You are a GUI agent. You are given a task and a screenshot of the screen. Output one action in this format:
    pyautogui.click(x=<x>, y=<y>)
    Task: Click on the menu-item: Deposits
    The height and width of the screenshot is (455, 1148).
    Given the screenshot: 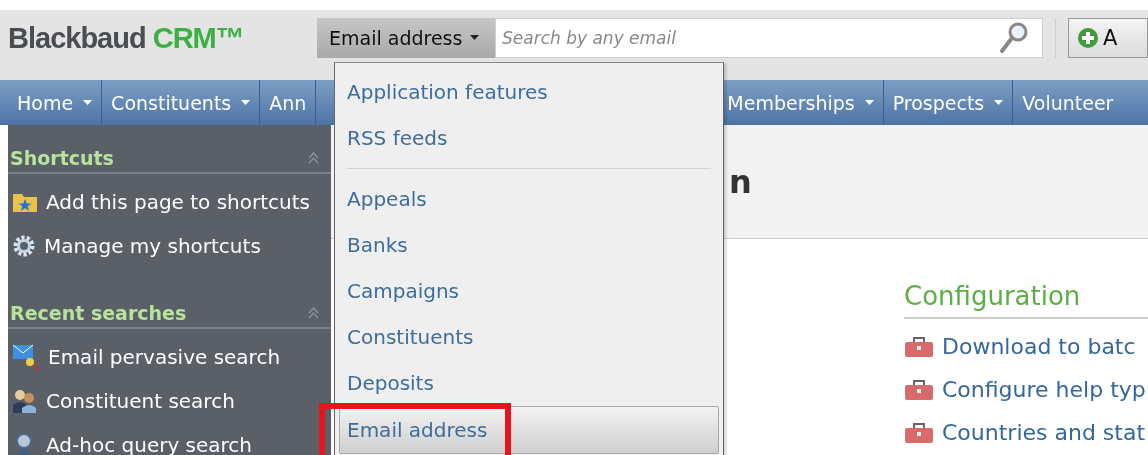 What is the action you would take?
    pyautogui.click(x=527, y=383)
    